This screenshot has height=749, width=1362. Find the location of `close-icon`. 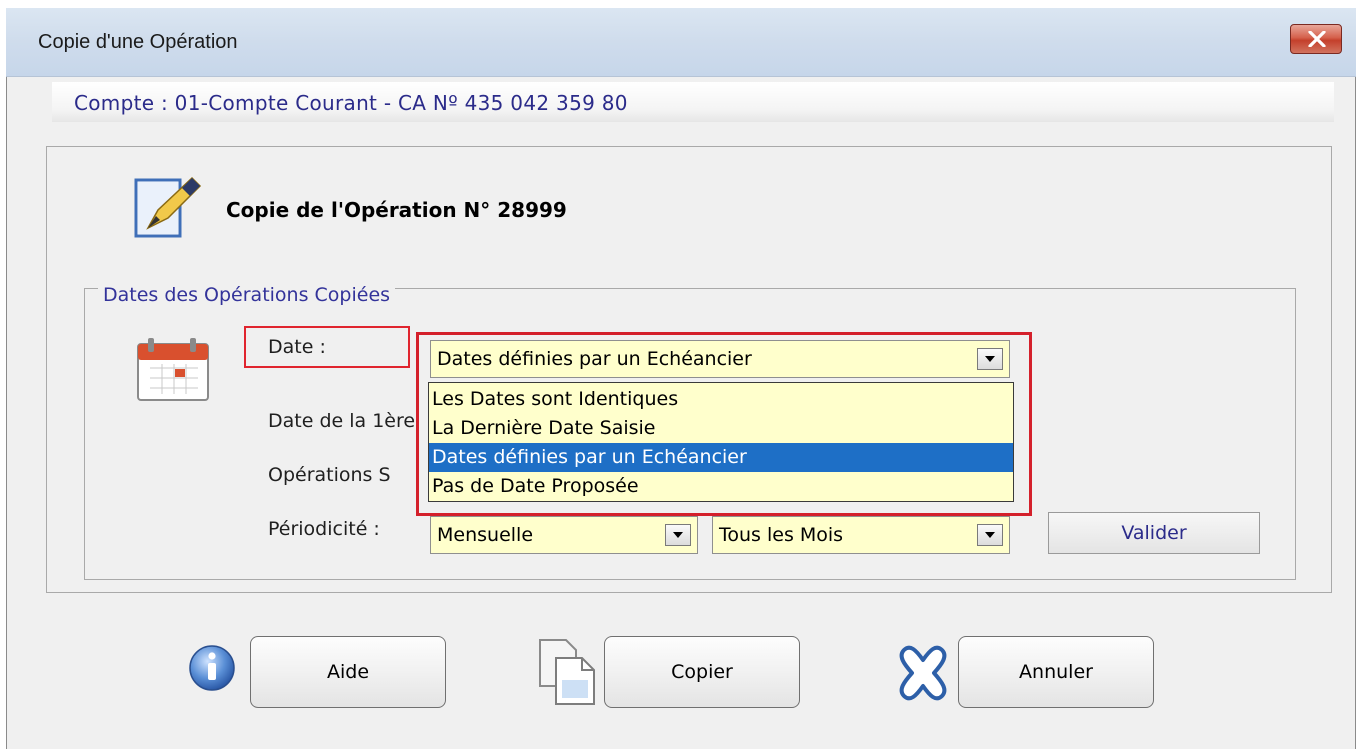

close-icon is located at coordinates (1317, 39).